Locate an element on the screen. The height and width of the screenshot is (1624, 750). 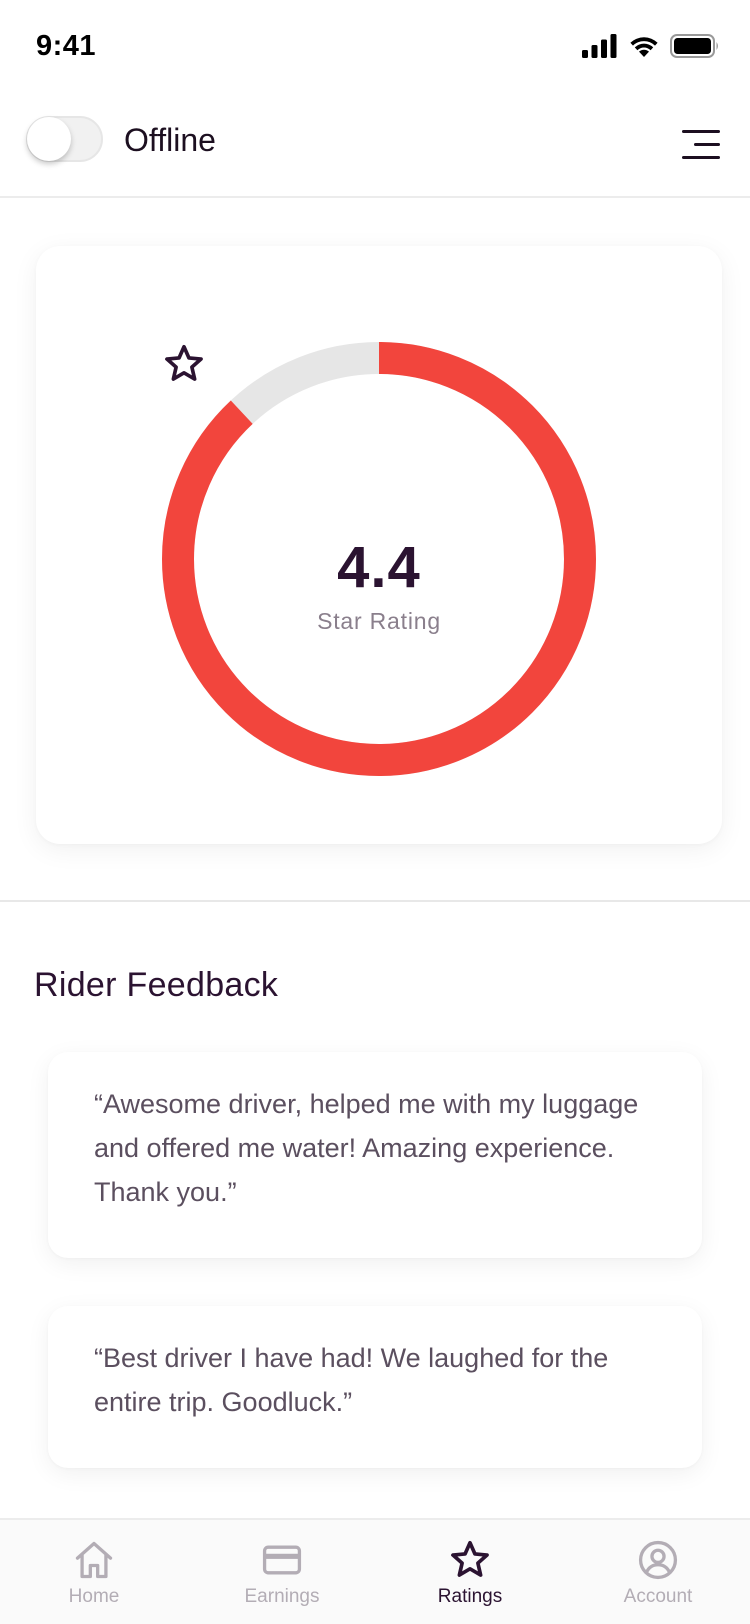
online-toggle is located at coordinates (64, 139).